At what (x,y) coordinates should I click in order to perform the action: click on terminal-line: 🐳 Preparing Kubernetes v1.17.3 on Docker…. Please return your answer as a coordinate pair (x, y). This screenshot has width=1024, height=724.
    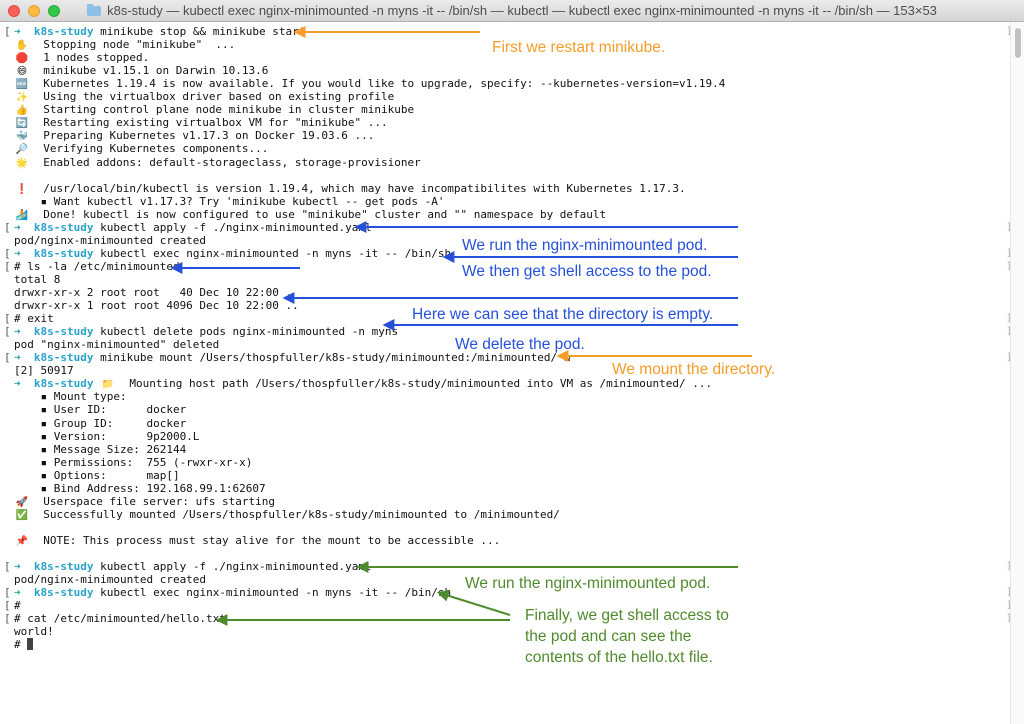
    Looking at the image, I should click on (189, 136).